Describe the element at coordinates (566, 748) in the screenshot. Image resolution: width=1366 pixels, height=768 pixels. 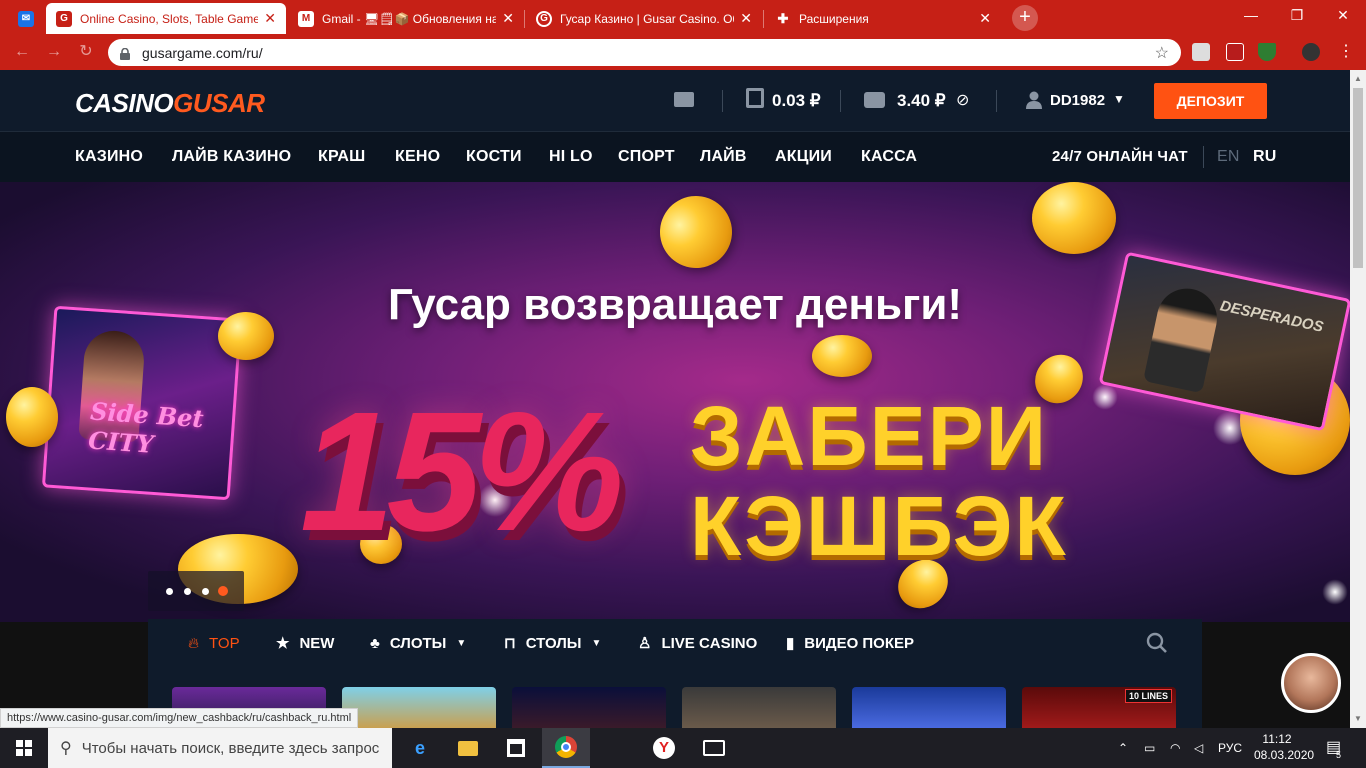
I see `chrome-icon` at that location.